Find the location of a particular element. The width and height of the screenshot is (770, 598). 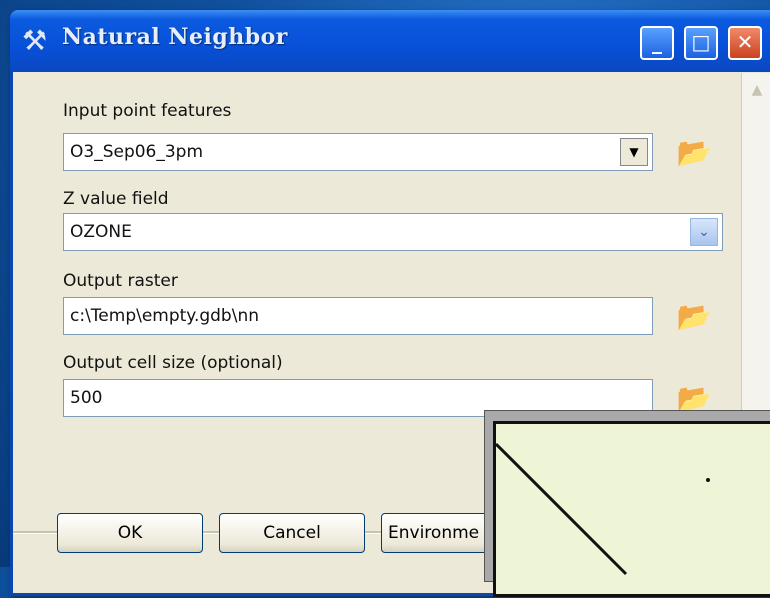

inset-map-frame is located at coordinates (627, 503).